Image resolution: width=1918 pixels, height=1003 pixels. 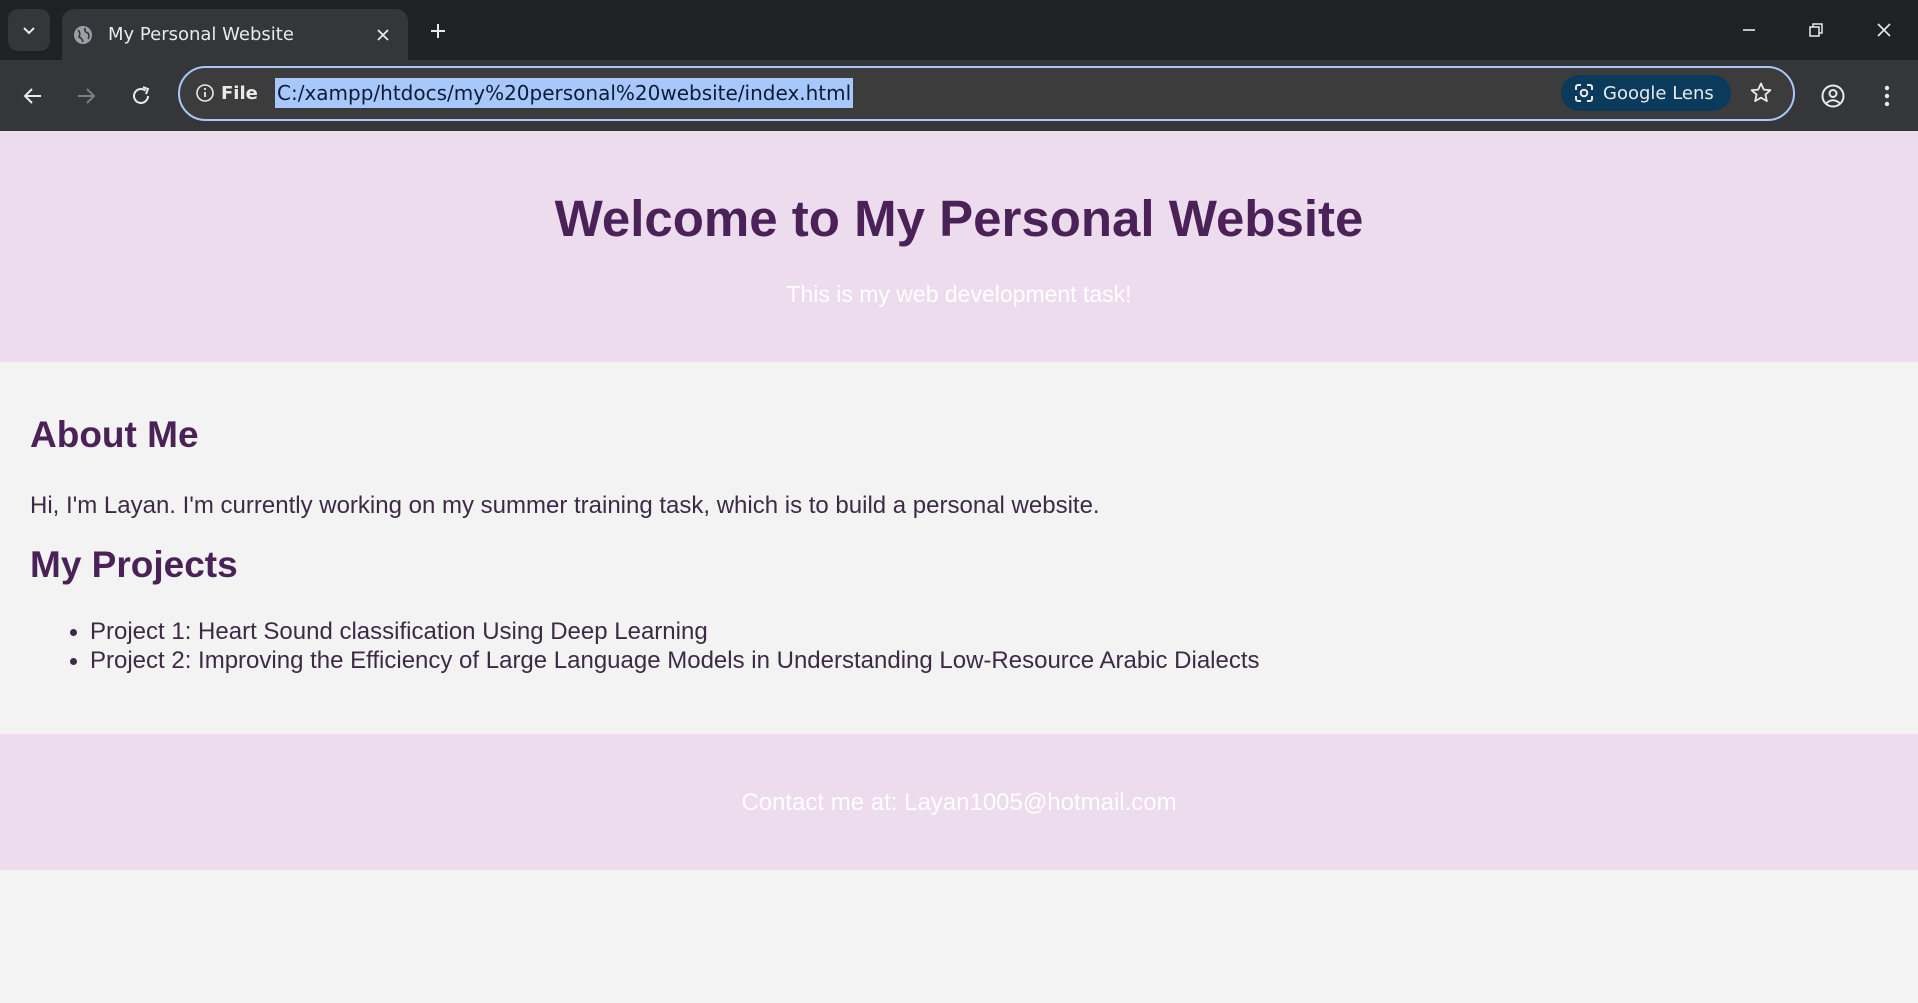 I want to click on google-lens-button: Google Lens, so click(x=1646, y=93).